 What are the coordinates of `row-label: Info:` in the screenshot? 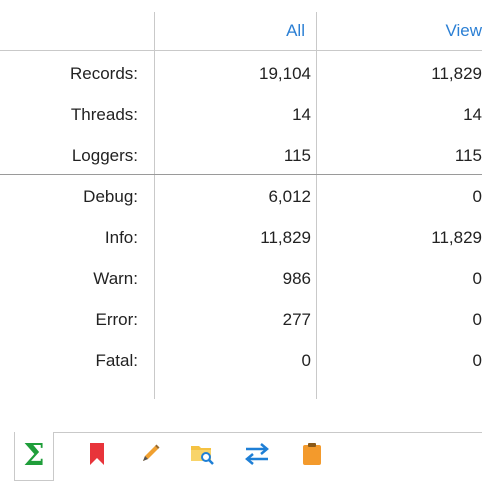 It's located at (121, 237).